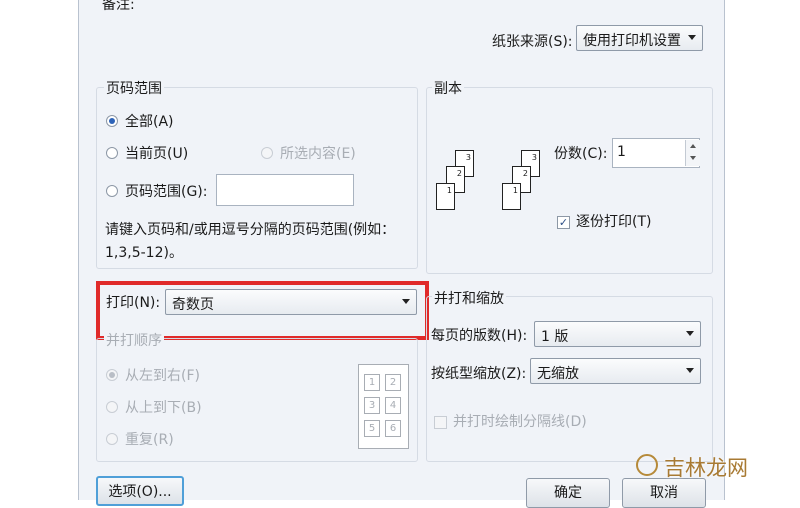  Describe the element at coordinates (134, 340) in the screenshot. I see `order-title: 并打顺序` at that location.